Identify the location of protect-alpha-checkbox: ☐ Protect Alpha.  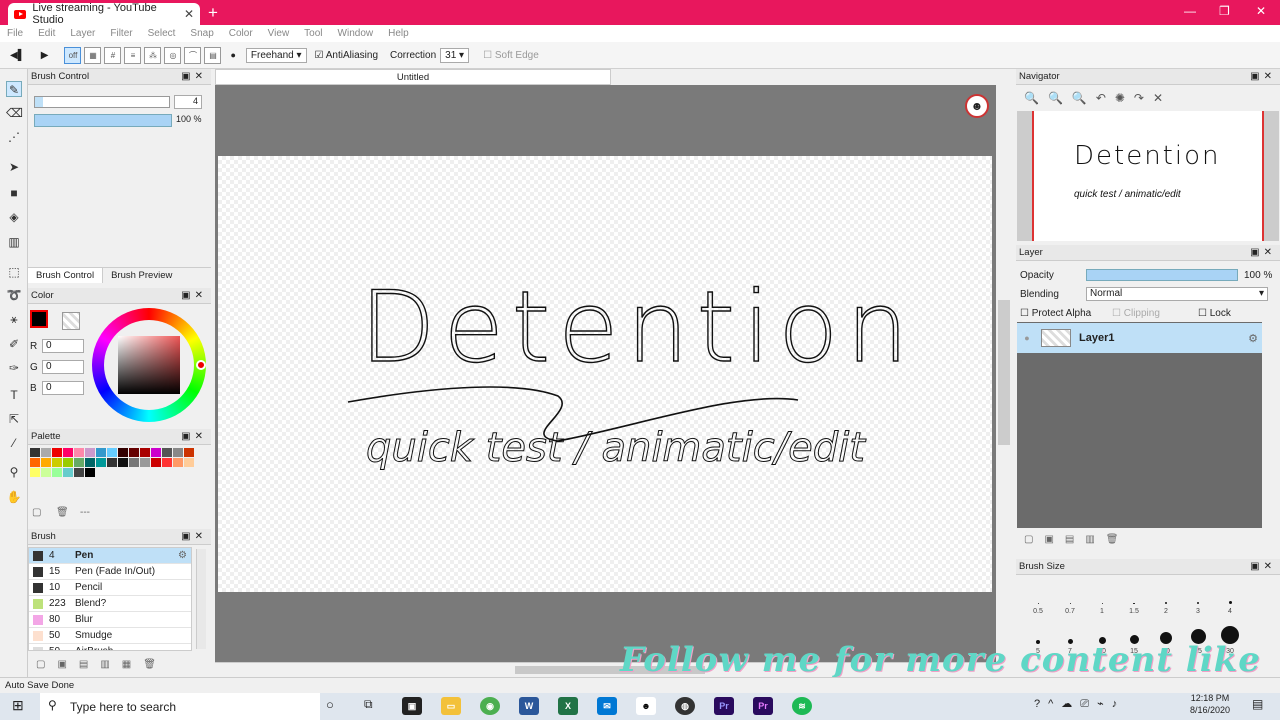
(1066, 313).